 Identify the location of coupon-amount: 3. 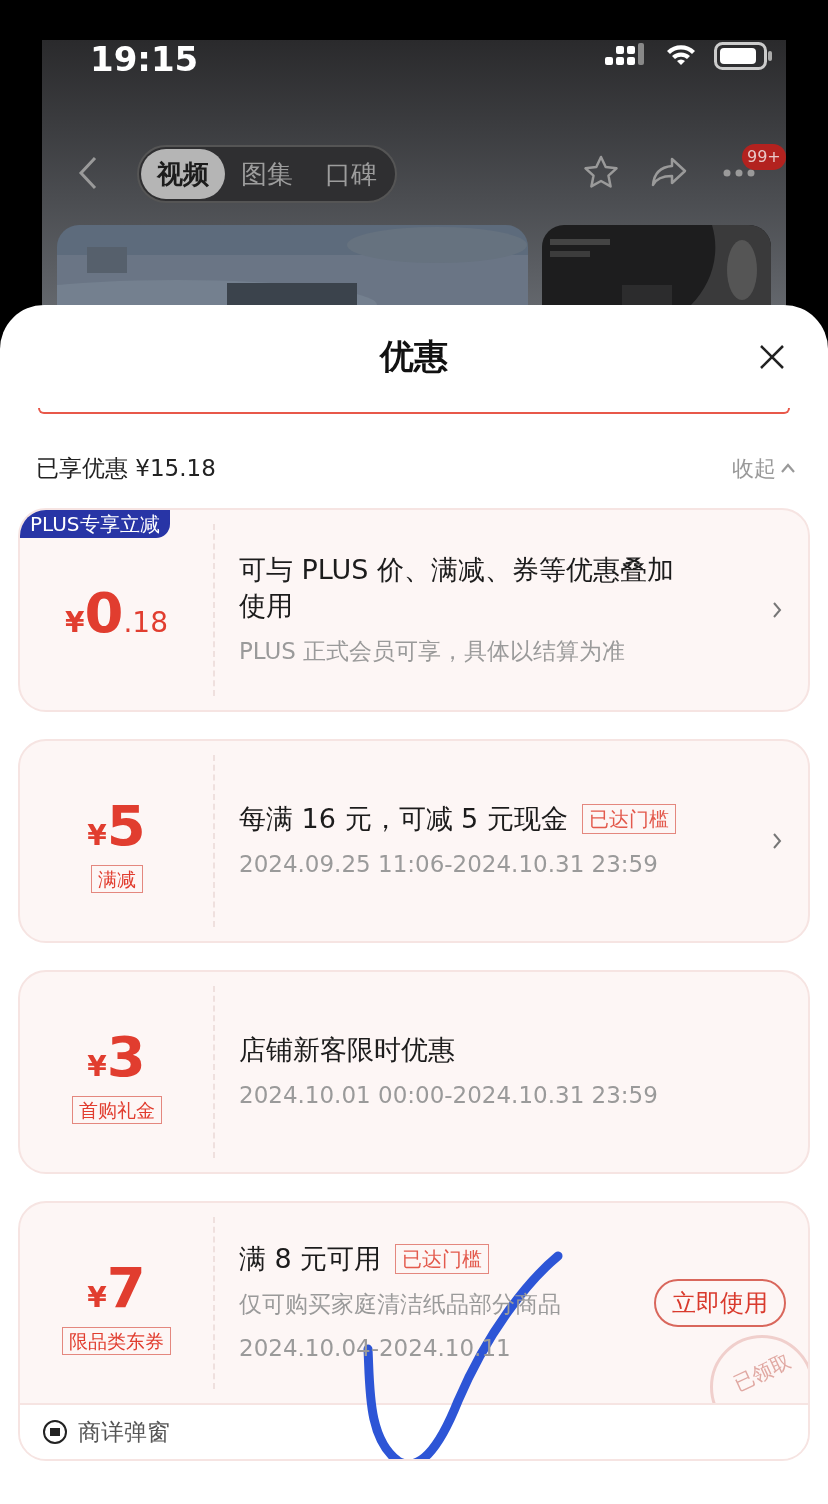
(126, 1056).